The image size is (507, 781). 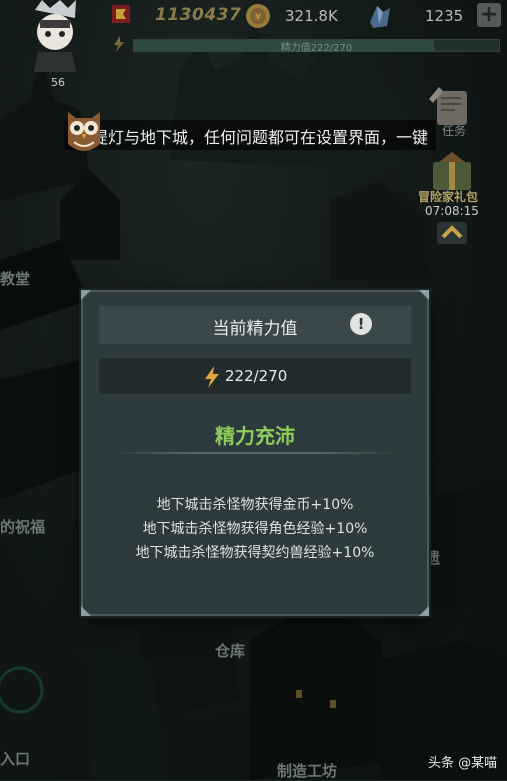 I want to click on map-label-warehouse: 仓库, so click(x=230, y=650).